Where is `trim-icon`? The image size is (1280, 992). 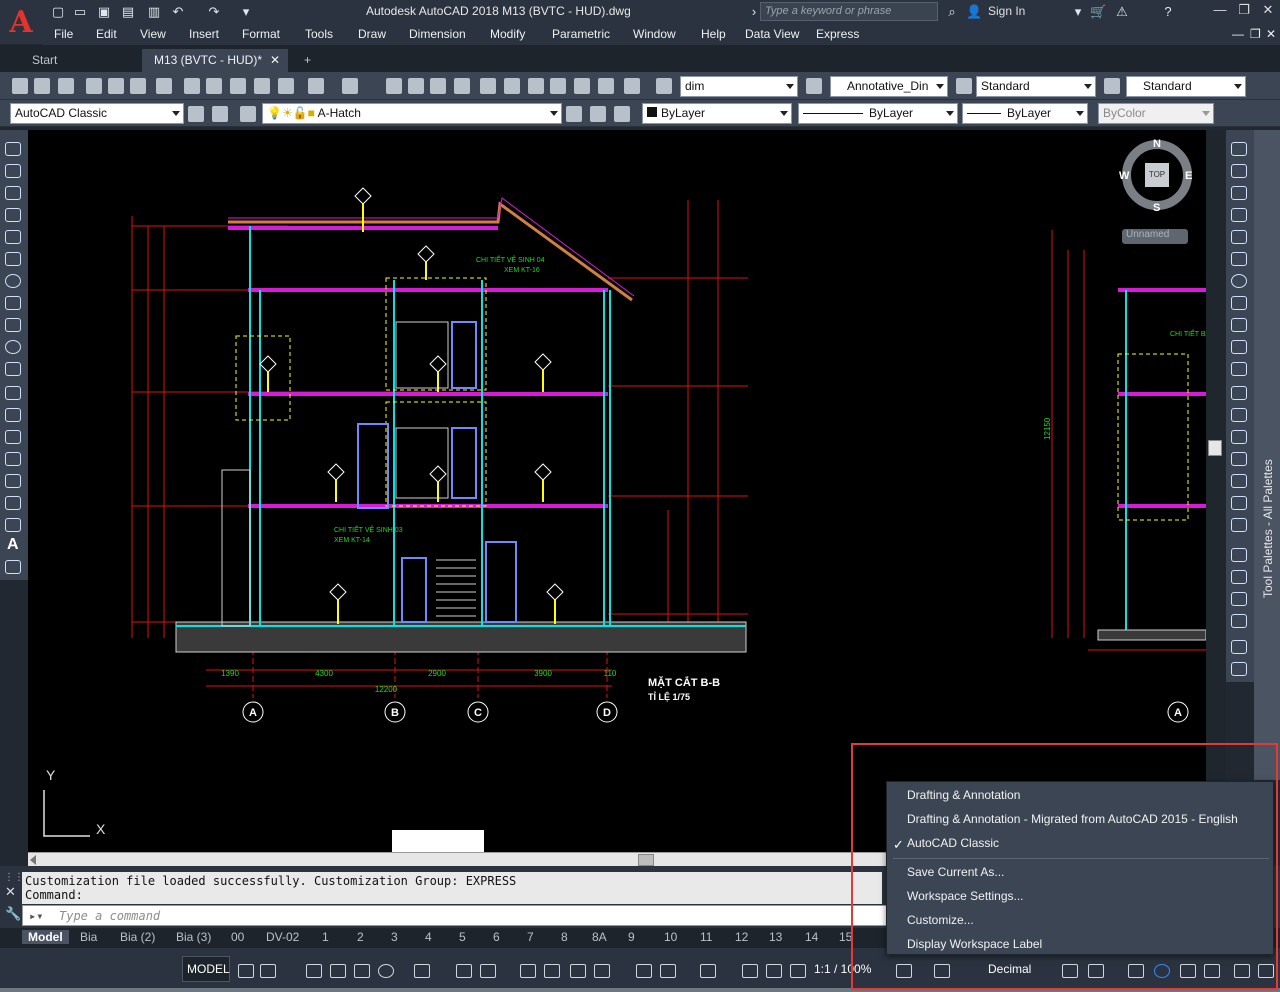
trim-icon is located at coordinates (1239, 347).